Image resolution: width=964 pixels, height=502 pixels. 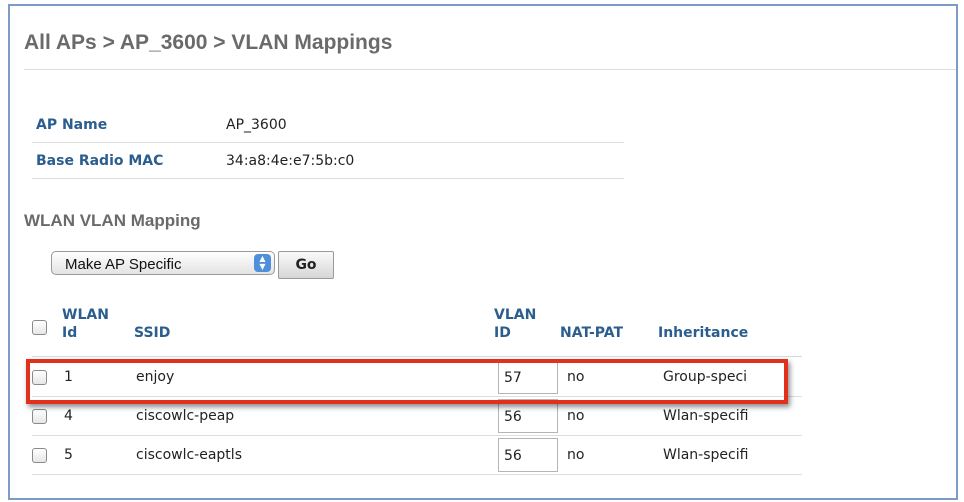 What do you see at coordinates (502, 333) in the screenshot?
I see `col-vlan-id-header-line2: ID` at bounding box center [502, 333].